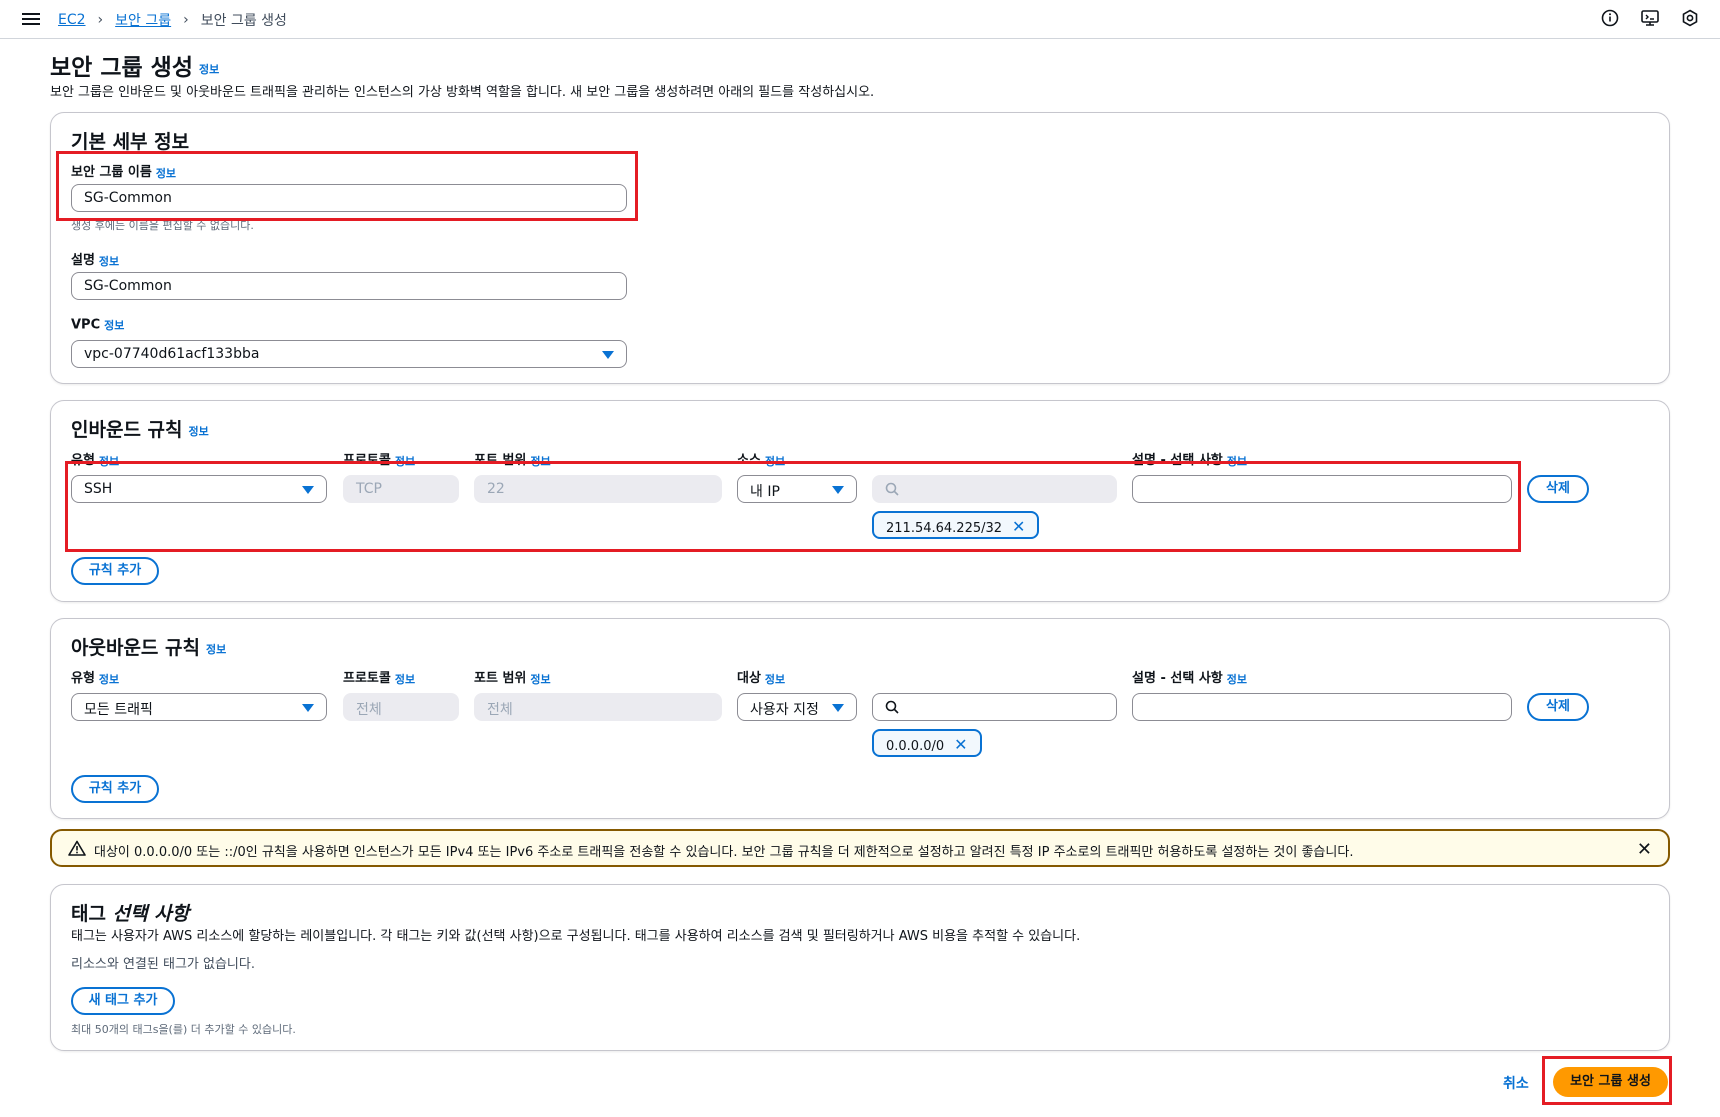 Image resolution: width=1720 pixels, height=1117 pixels. I want to click on outbound-rules-title: 아웃바운드 규칙 정보, so click(148, 646).